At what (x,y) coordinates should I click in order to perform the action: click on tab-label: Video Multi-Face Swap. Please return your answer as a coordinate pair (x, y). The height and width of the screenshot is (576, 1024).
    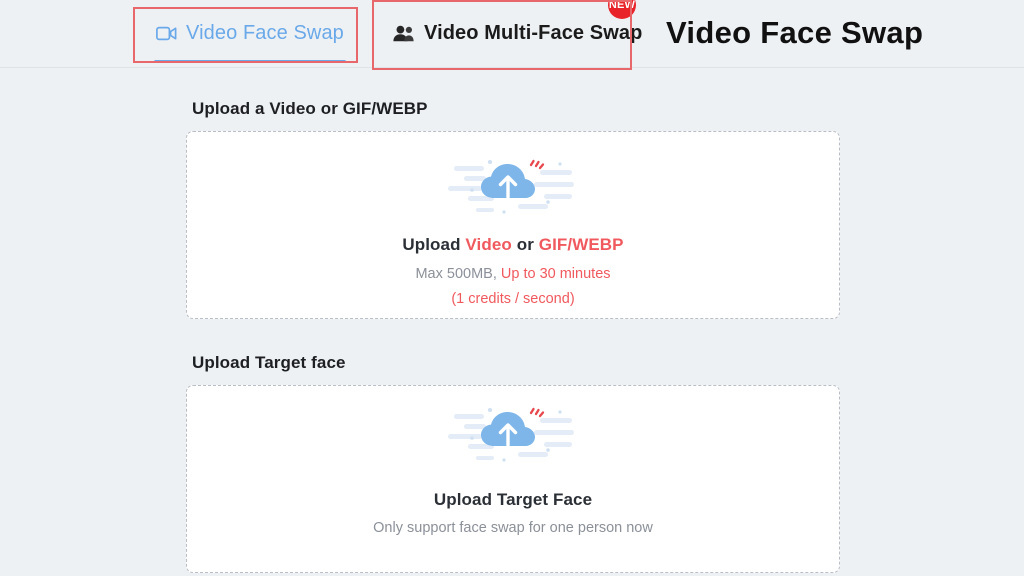
    Looking at the image, I should click on (533, 32).